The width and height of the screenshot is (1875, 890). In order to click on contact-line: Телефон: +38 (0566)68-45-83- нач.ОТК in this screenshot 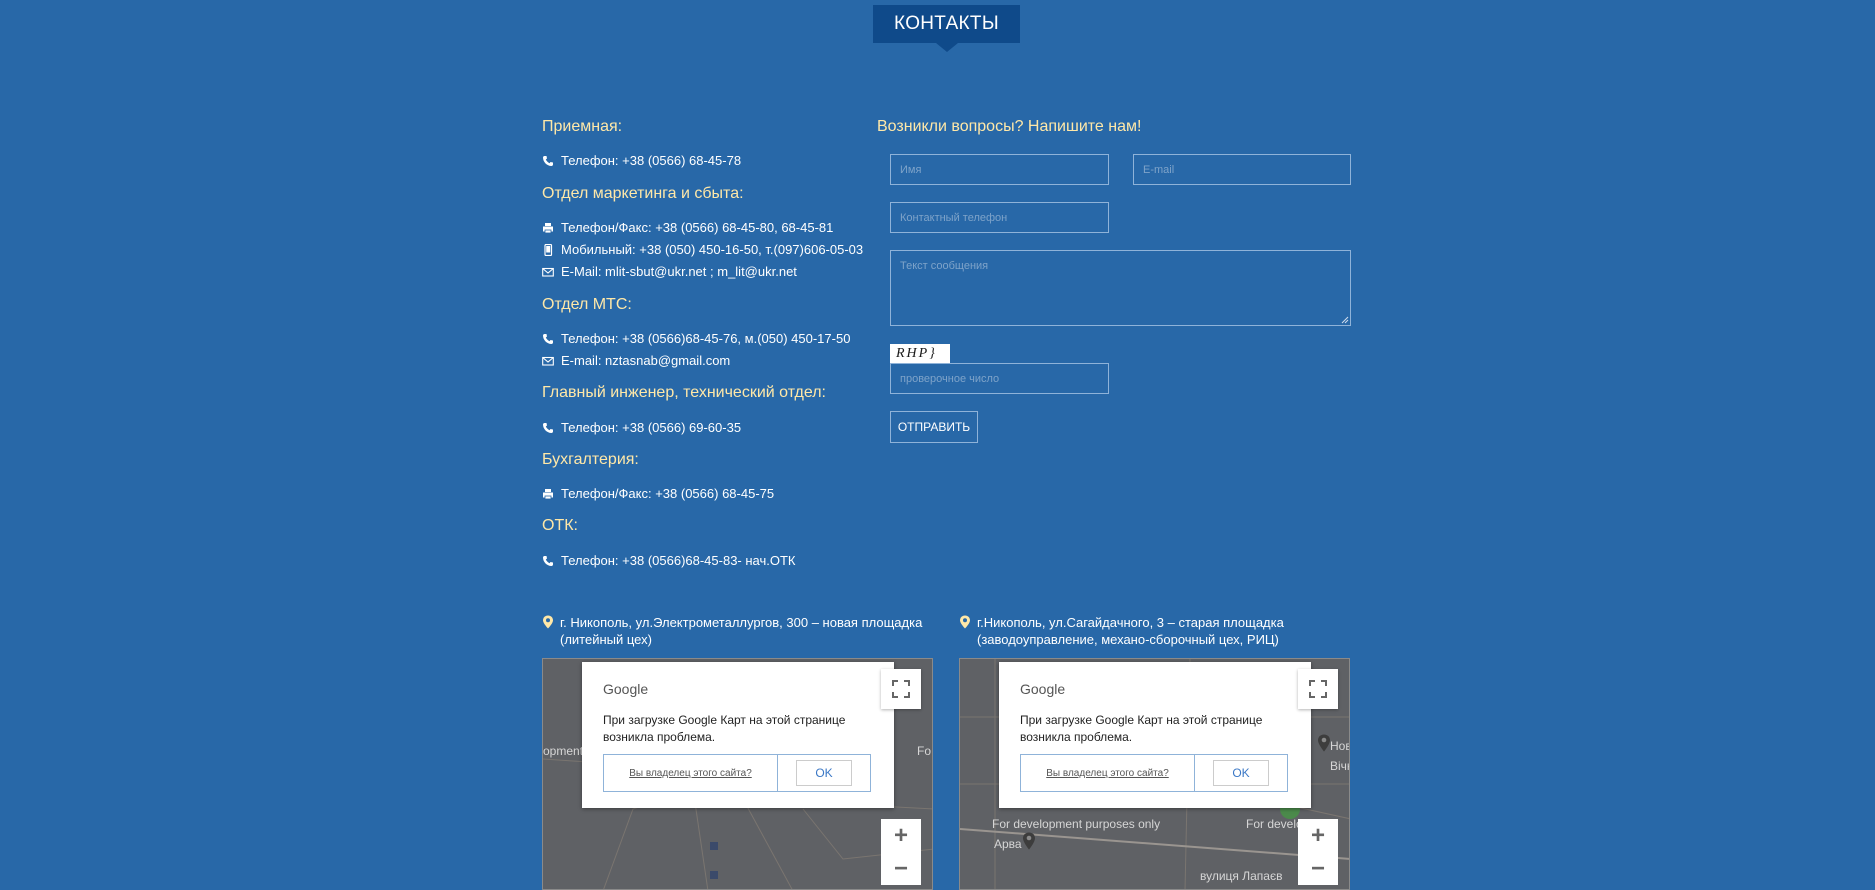, I will do `click(669, 560)`.